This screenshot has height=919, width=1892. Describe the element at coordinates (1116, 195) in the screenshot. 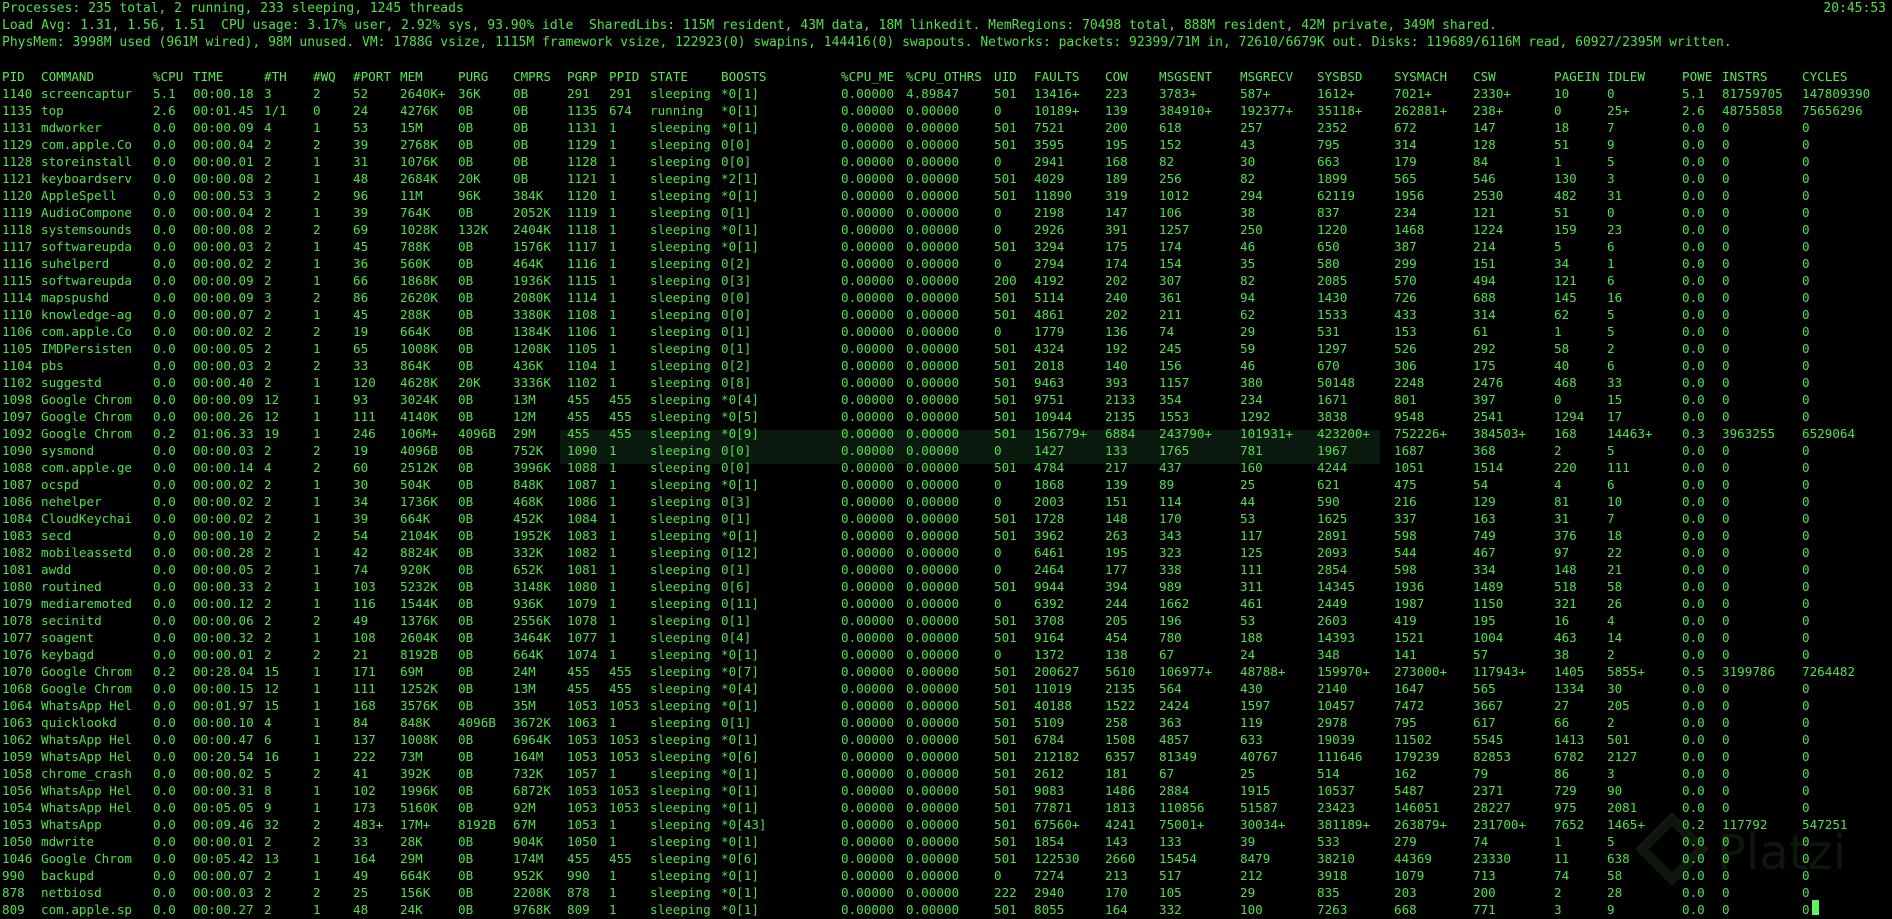

I see `process-cell: 319` at that location.